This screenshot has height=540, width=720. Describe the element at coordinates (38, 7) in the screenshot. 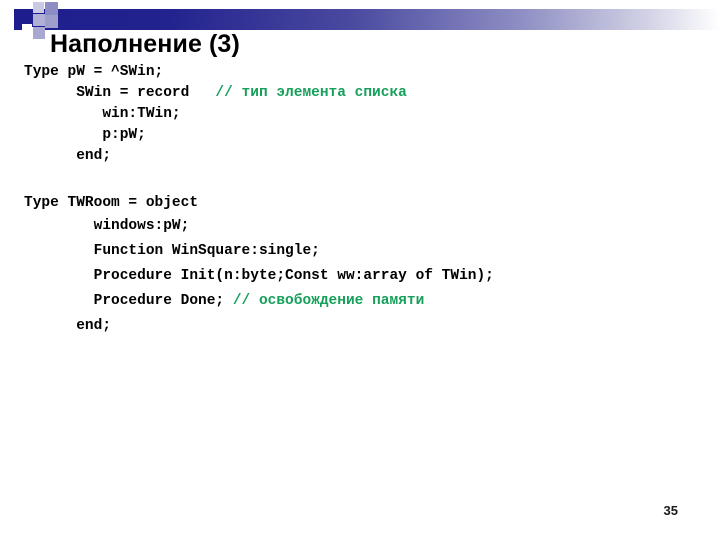

I see `deco-square-light-top` at that location.